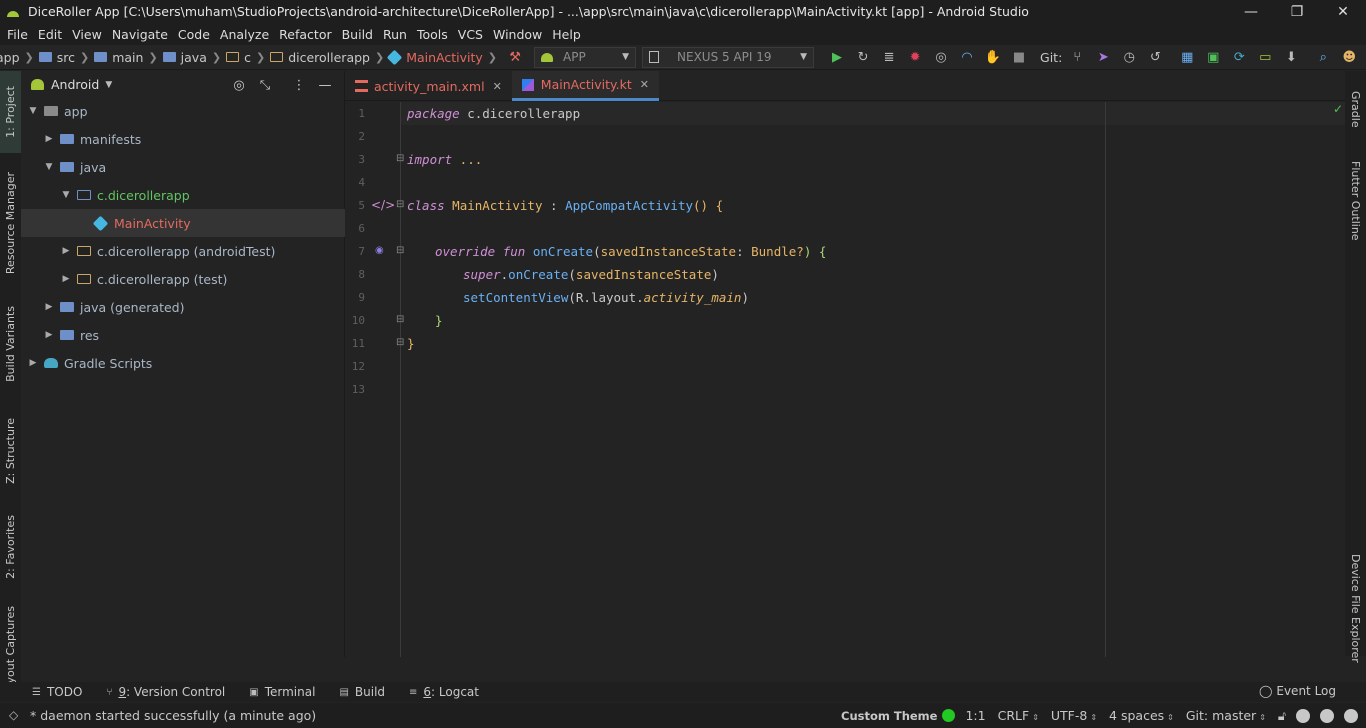  I want to click on notifications-icon, so click(1351, 715).